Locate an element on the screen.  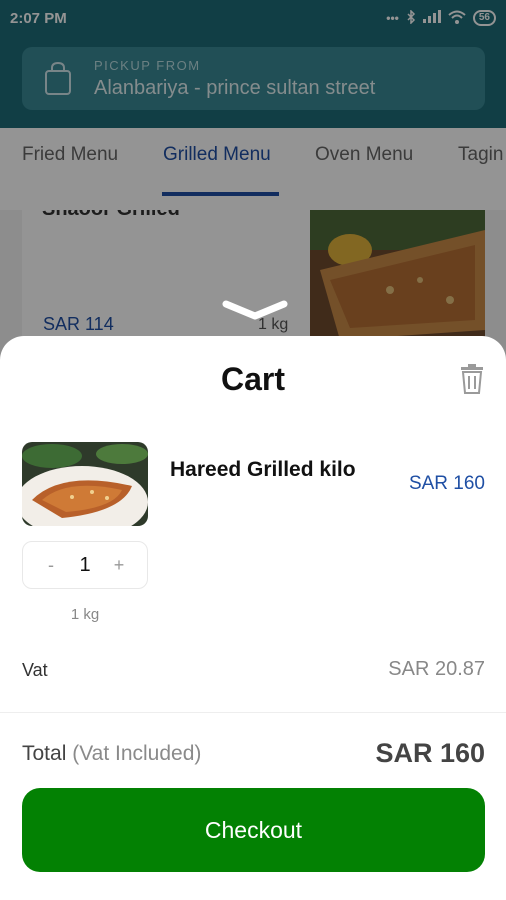
total-note: (Vat Included) is located at coordinates (137, 753).